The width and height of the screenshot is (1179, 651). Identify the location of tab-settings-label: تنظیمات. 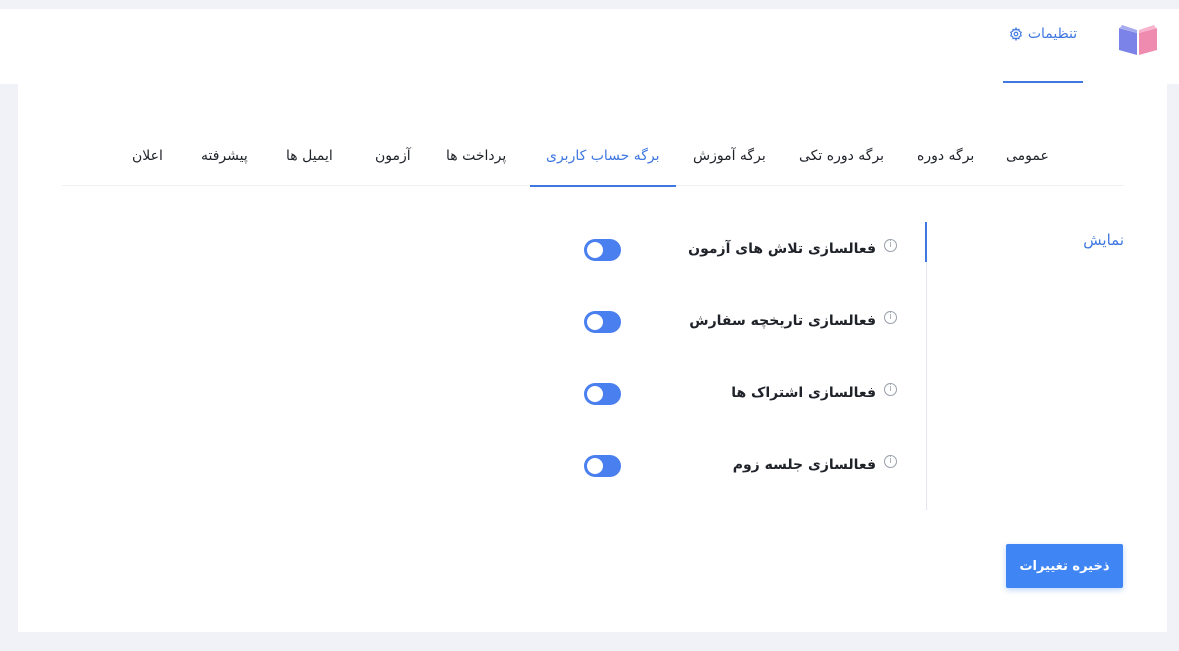
(1052, 33).